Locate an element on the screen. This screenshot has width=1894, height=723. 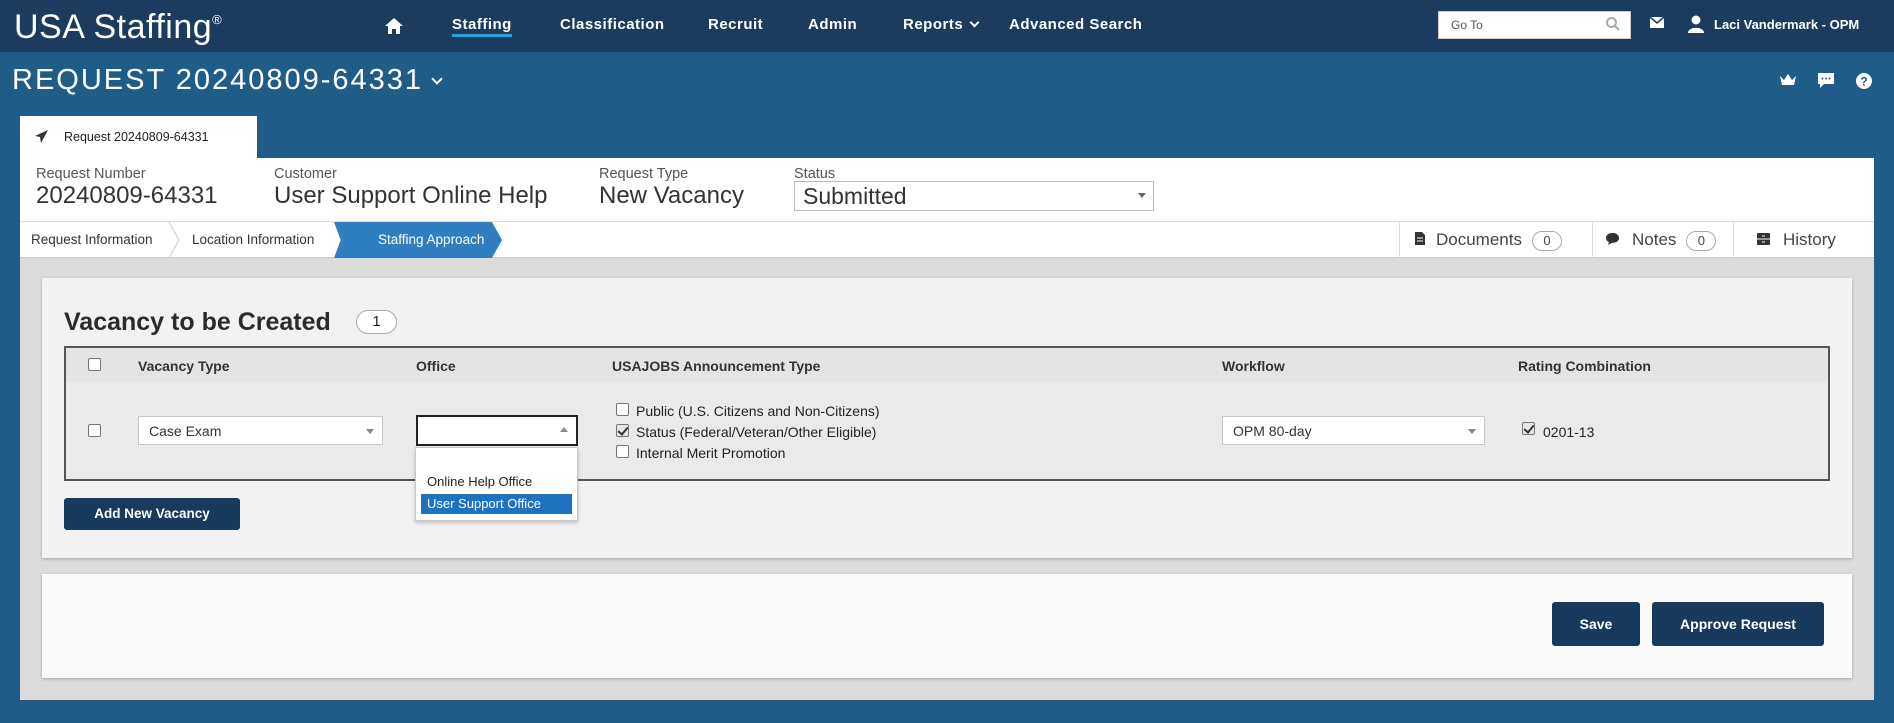
mail-icon is located at coordinates (1657, 23).